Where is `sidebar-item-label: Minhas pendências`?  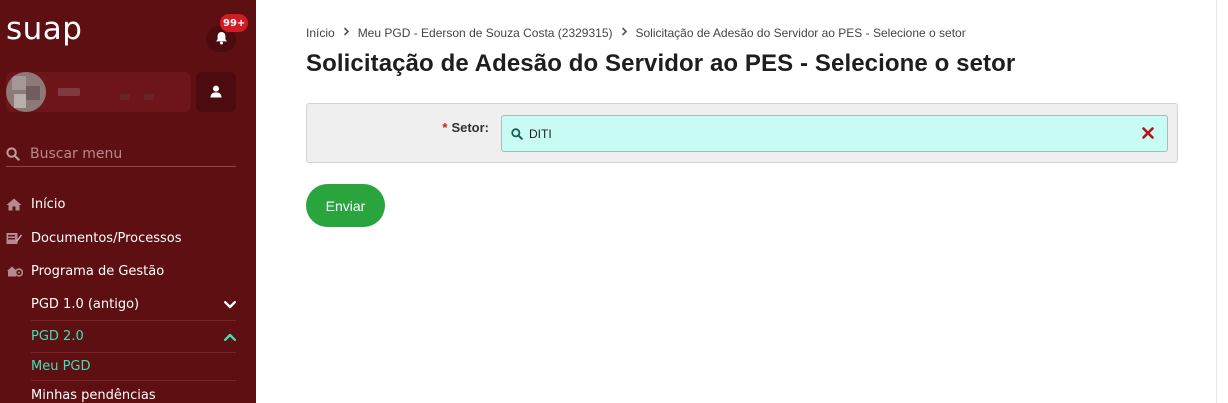 sidebar-item-label: Minhas pendências is located at coordinates (93, 395).